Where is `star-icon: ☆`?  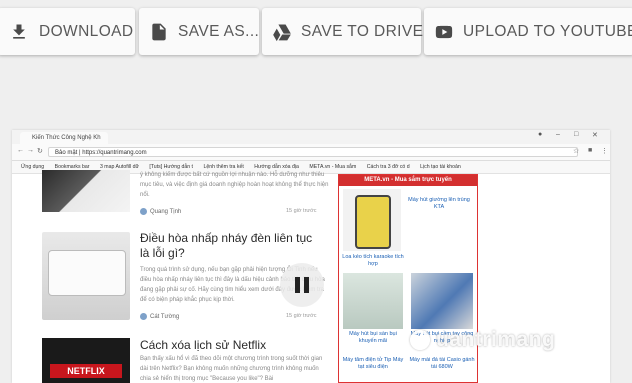 star-icon: ☆ is located at coordinates (576, 151).